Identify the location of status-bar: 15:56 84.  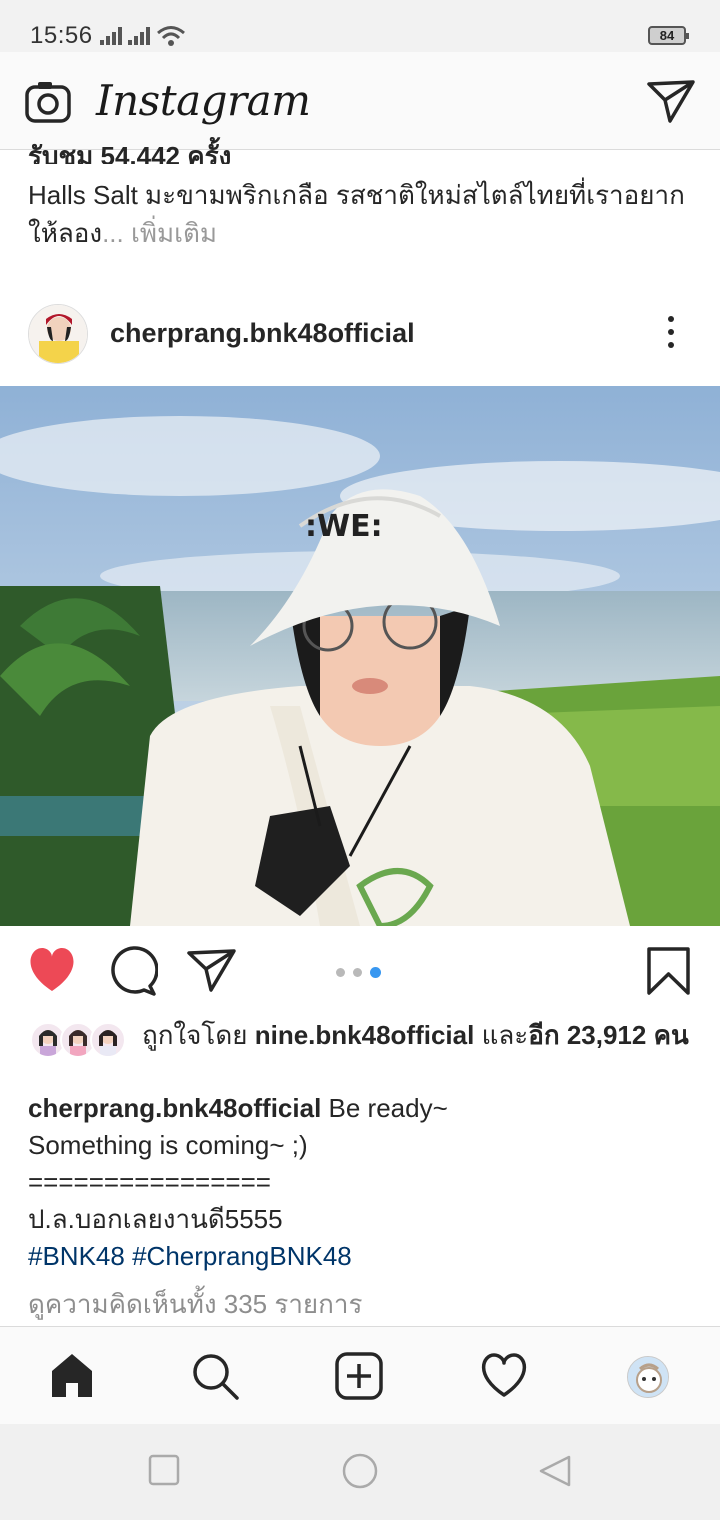
(360, 26).